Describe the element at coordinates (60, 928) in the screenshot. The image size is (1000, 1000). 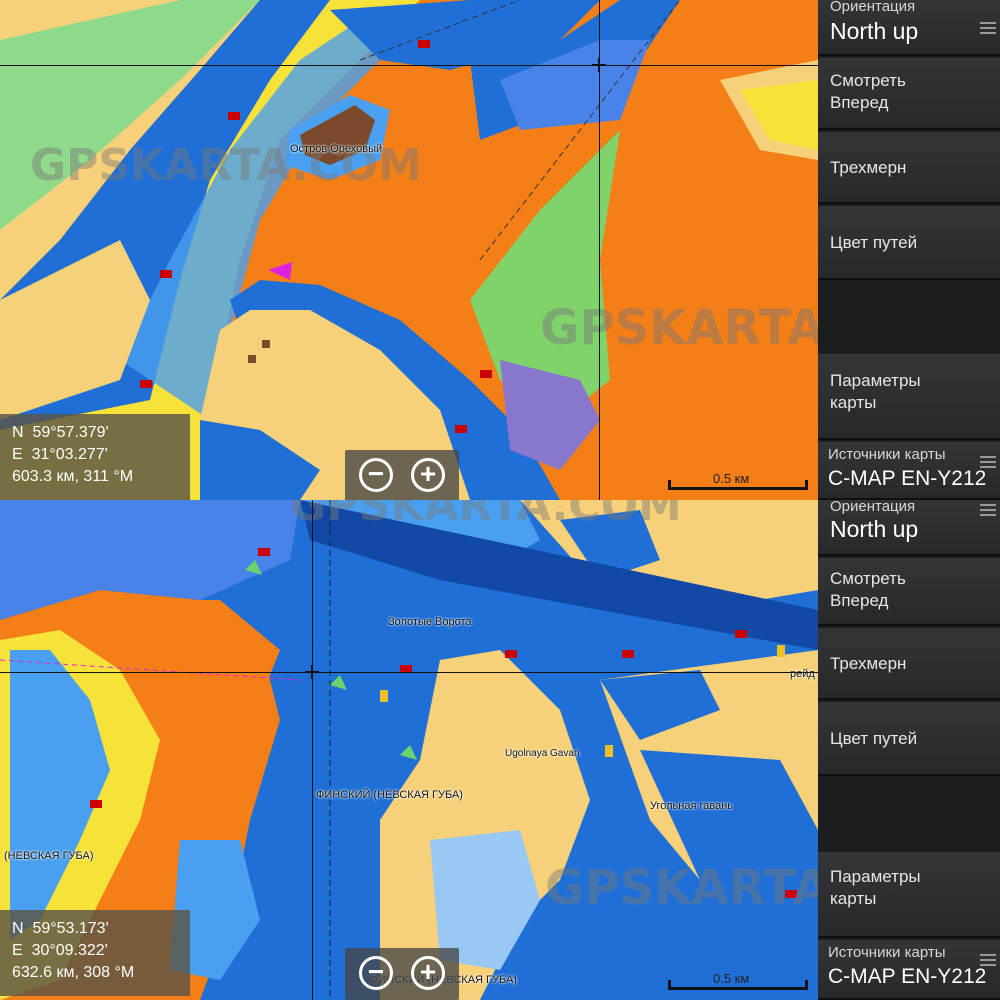
I see `latitude: N 59°53.173'` at that location.